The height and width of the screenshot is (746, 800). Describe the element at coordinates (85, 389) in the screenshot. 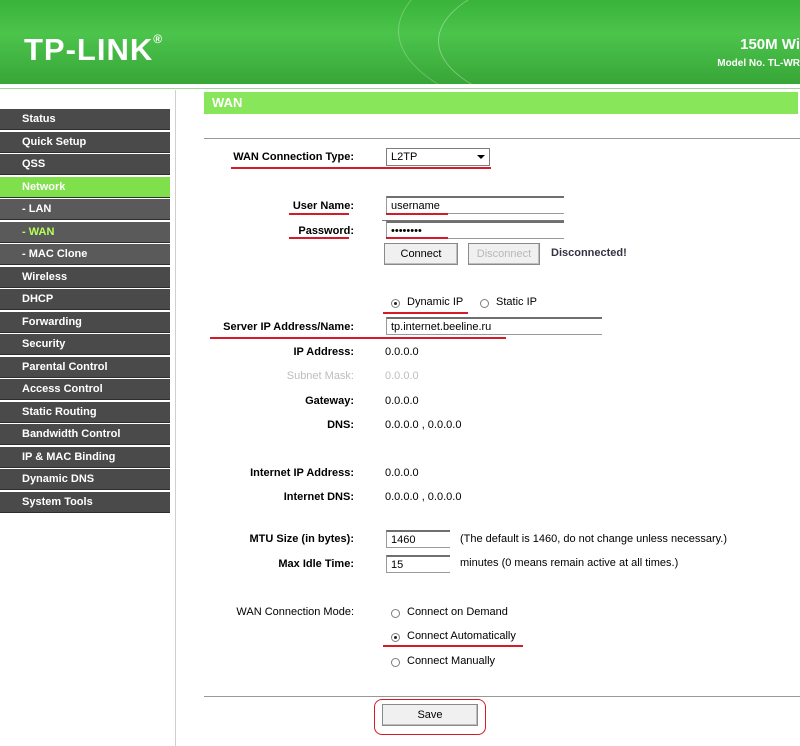

I see `sidebar-item-access-control: Access Control` at that location.